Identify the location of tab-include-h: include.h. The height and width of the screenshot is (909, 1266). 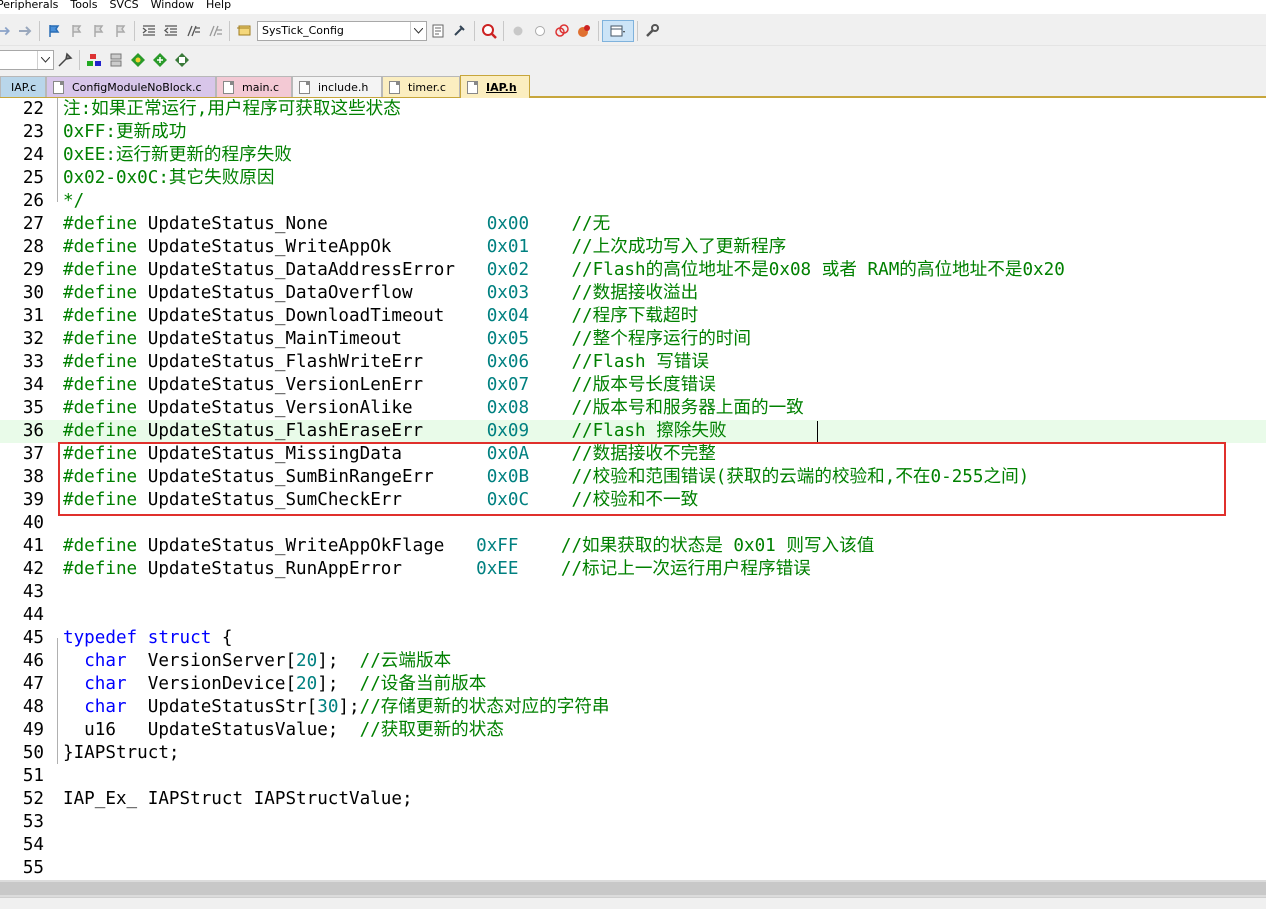
(337, 86).